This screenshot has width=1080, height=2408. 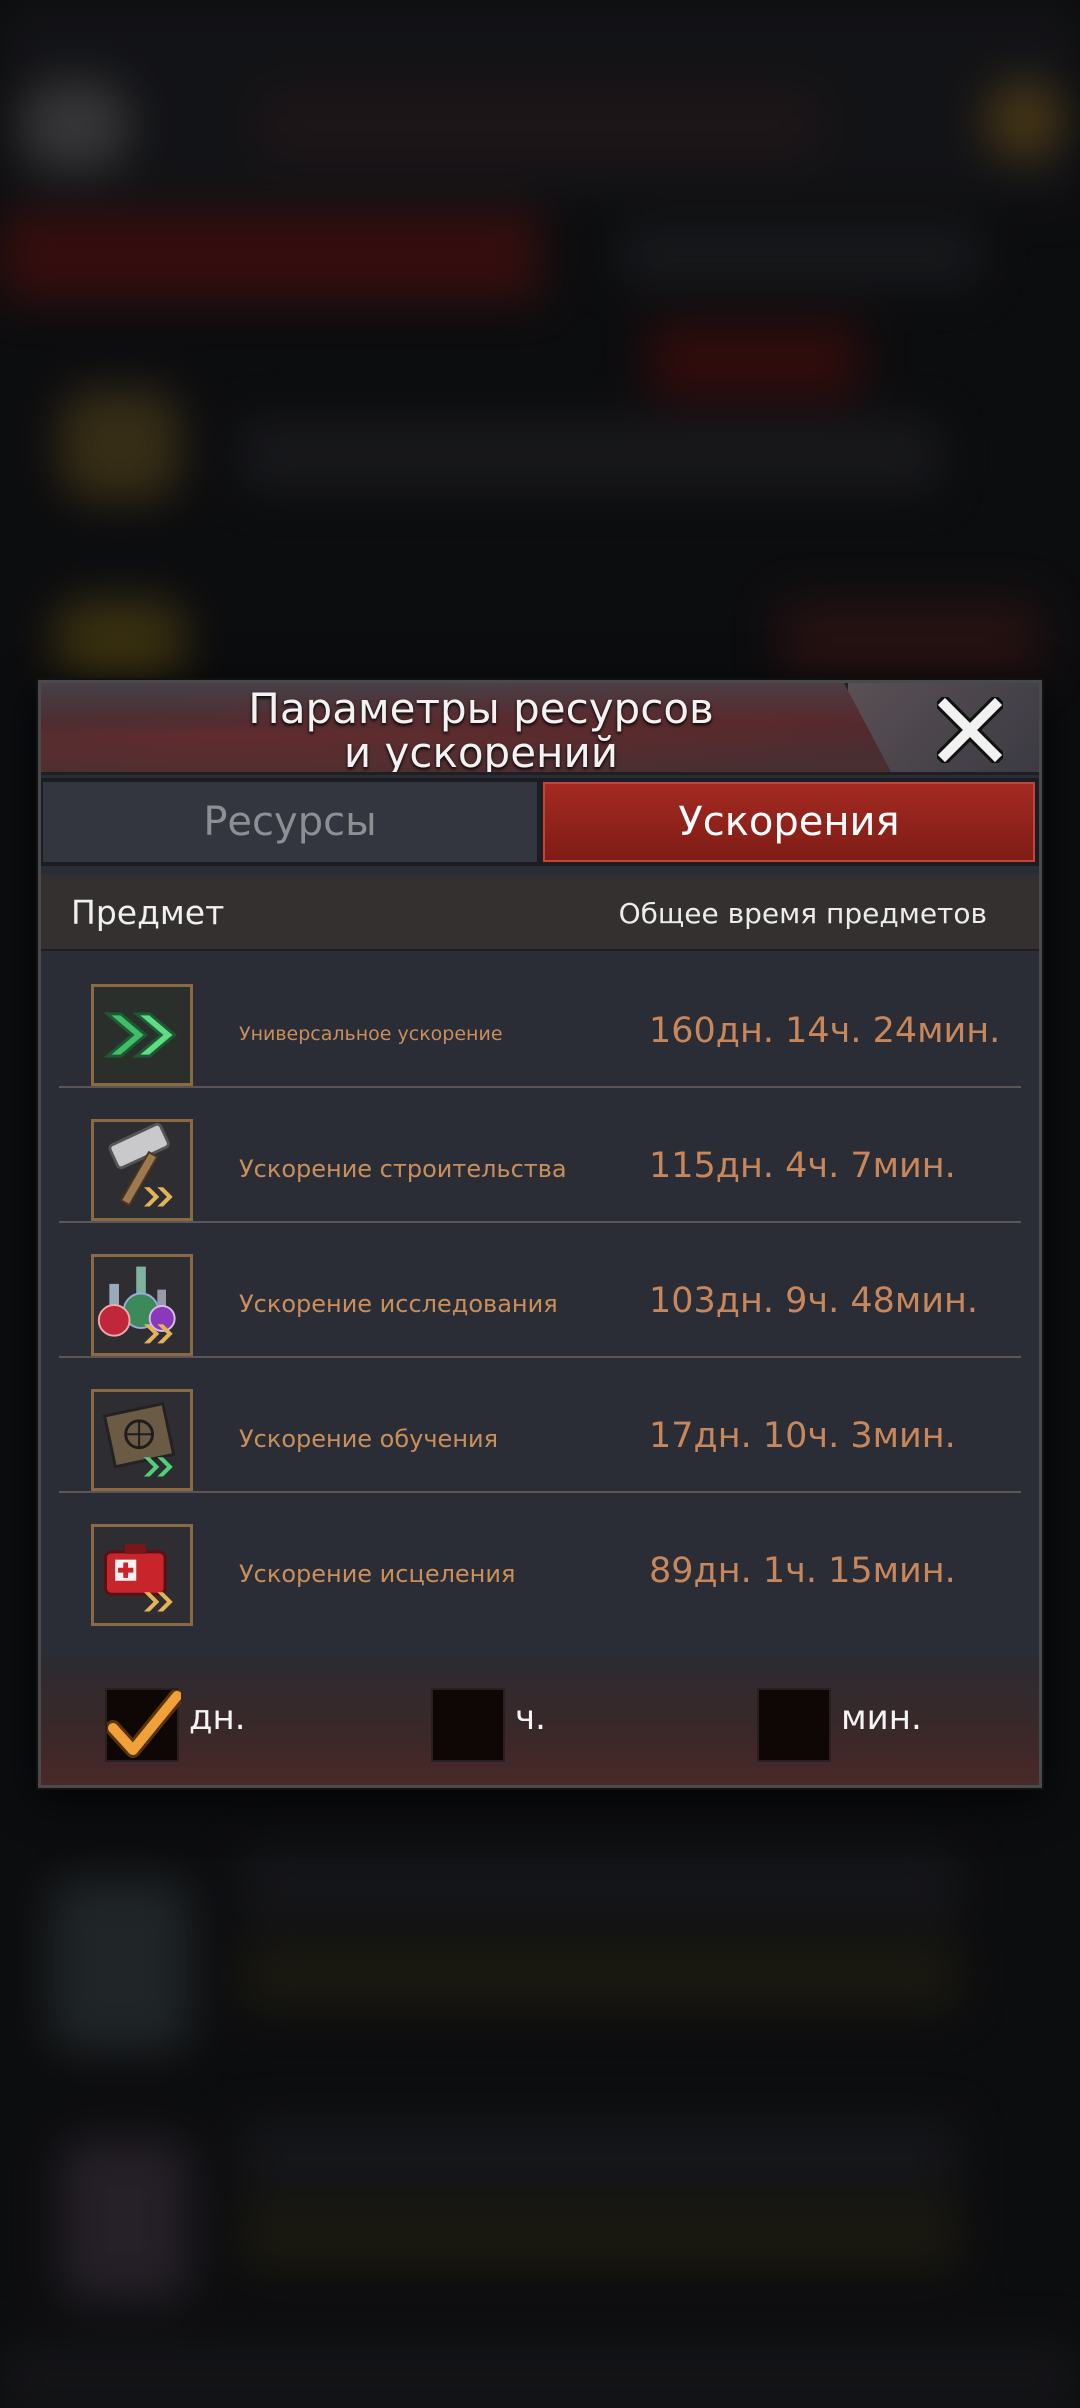 What do you see at coordinates (217, 1718) in the screenshot?
I see `days-label: дн.` at bounding box center [217, 1718].